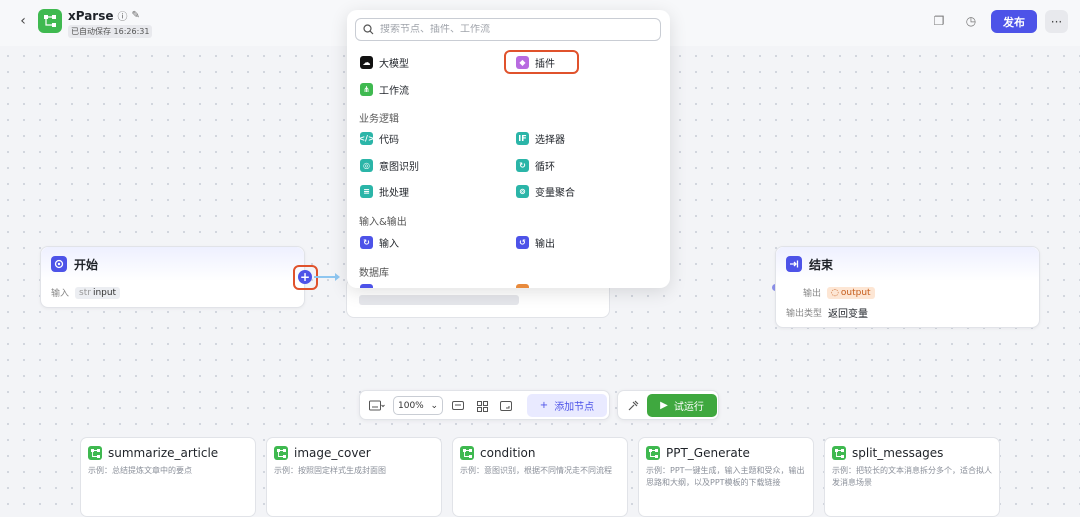 The height and width of the screenshot is (517, 1080). I want to click on template-header: condition, so click(497, 453).